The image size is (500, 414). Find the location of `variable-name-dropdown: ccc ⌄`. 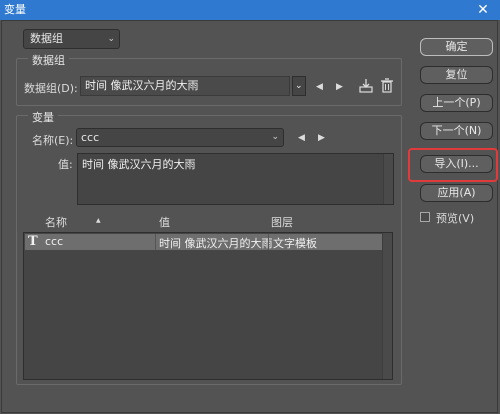

variable-name-dropdown: ccc ⌄ is located at coordinates (180, 137).